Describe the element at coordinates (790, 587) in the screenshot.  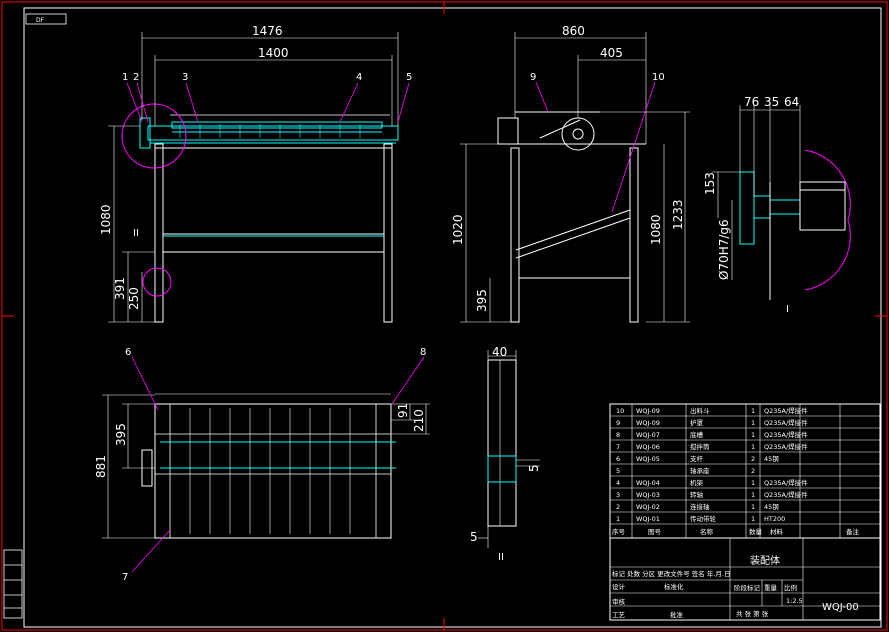
I see `ratio-label: 比例` at that location.